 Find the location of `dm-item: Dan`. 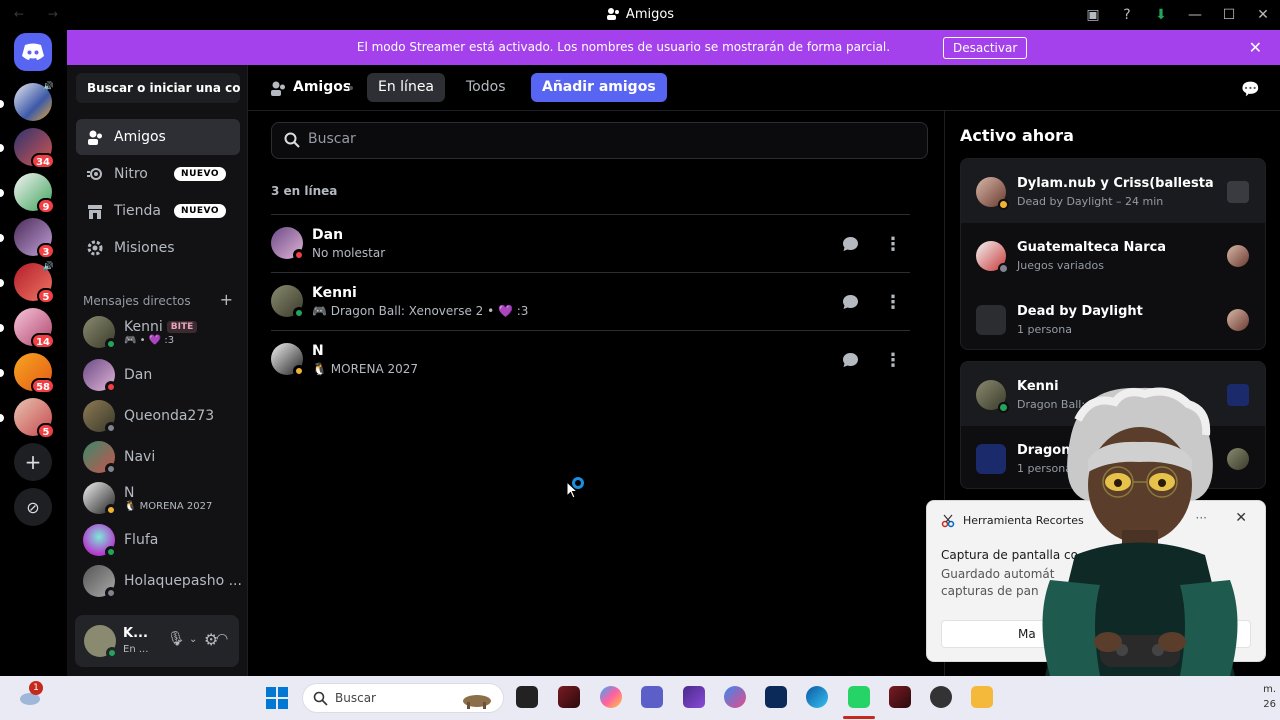

dm-item: Dan is located at coordinates (163, 375).